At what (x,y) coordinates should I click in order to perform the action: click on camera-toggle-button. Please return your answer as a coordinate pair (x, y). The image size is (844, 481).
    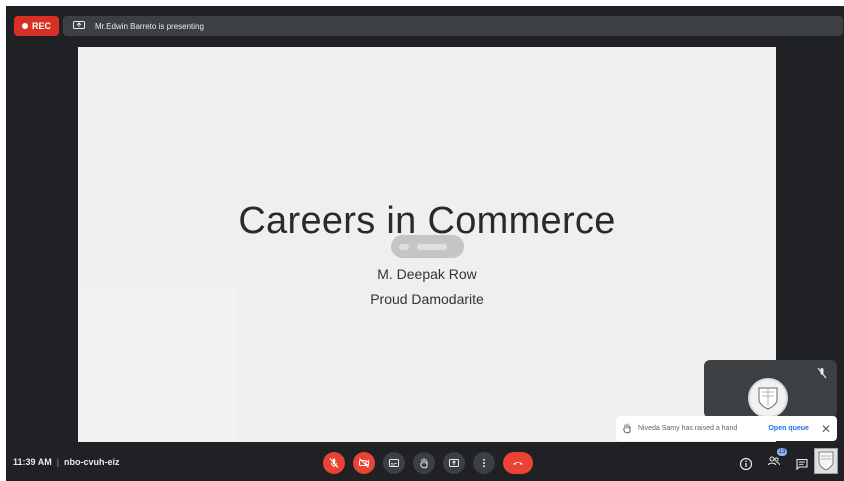
    Looking at the image, I should click on (364, 463).